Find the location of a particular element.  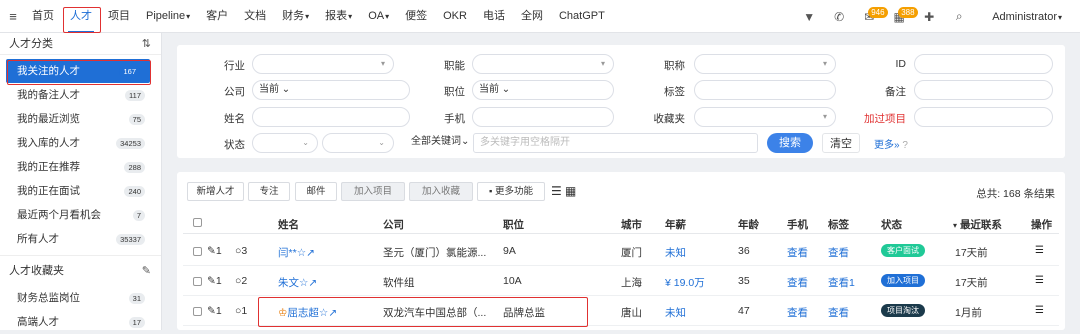

nav-item-finance: 财务▾ is located at coordinates (295, 16).